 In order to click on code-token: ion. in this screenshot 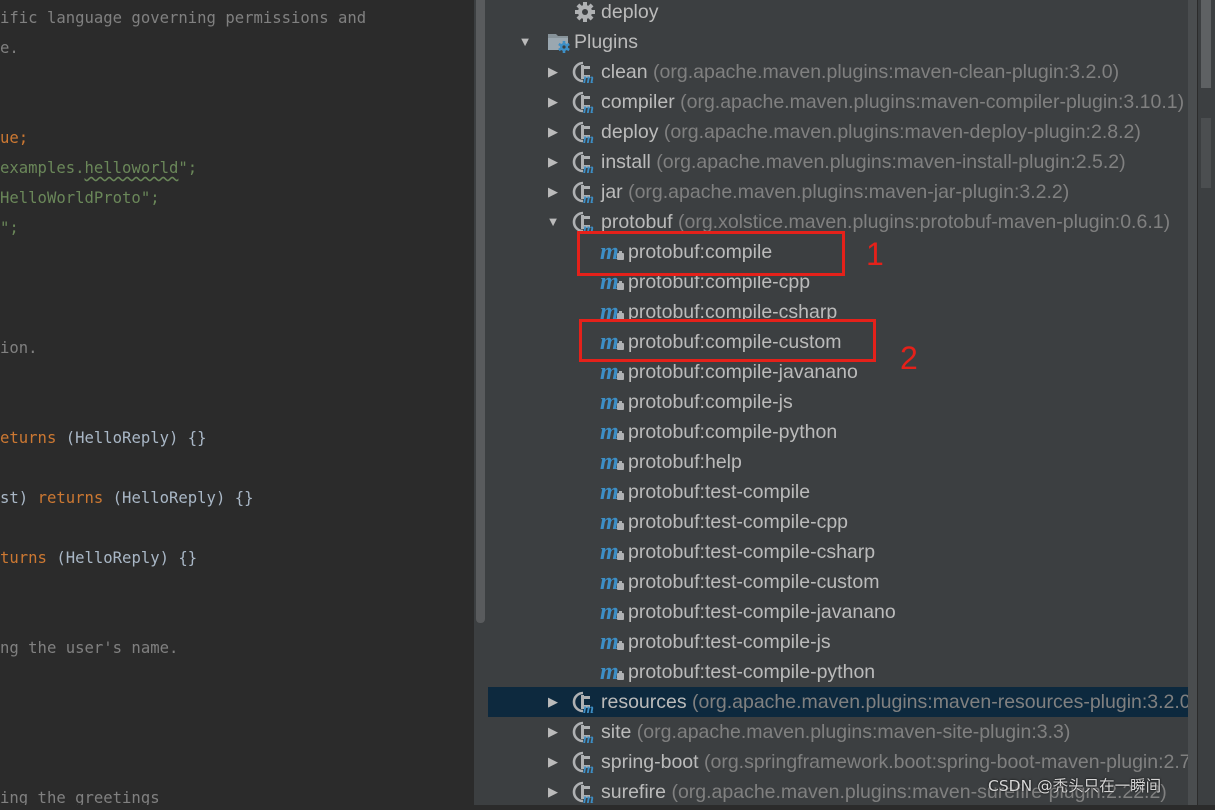, I will do `click(19, 348)`.